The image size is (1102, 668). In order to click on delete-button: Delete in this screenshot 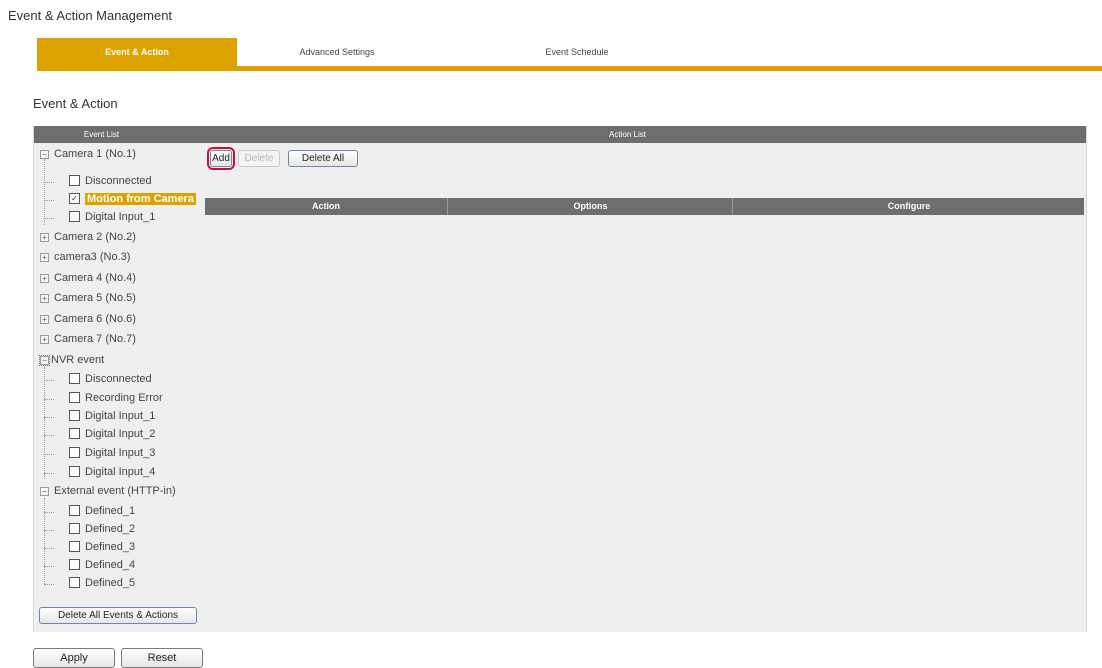, I will do `click(259, 158)`.